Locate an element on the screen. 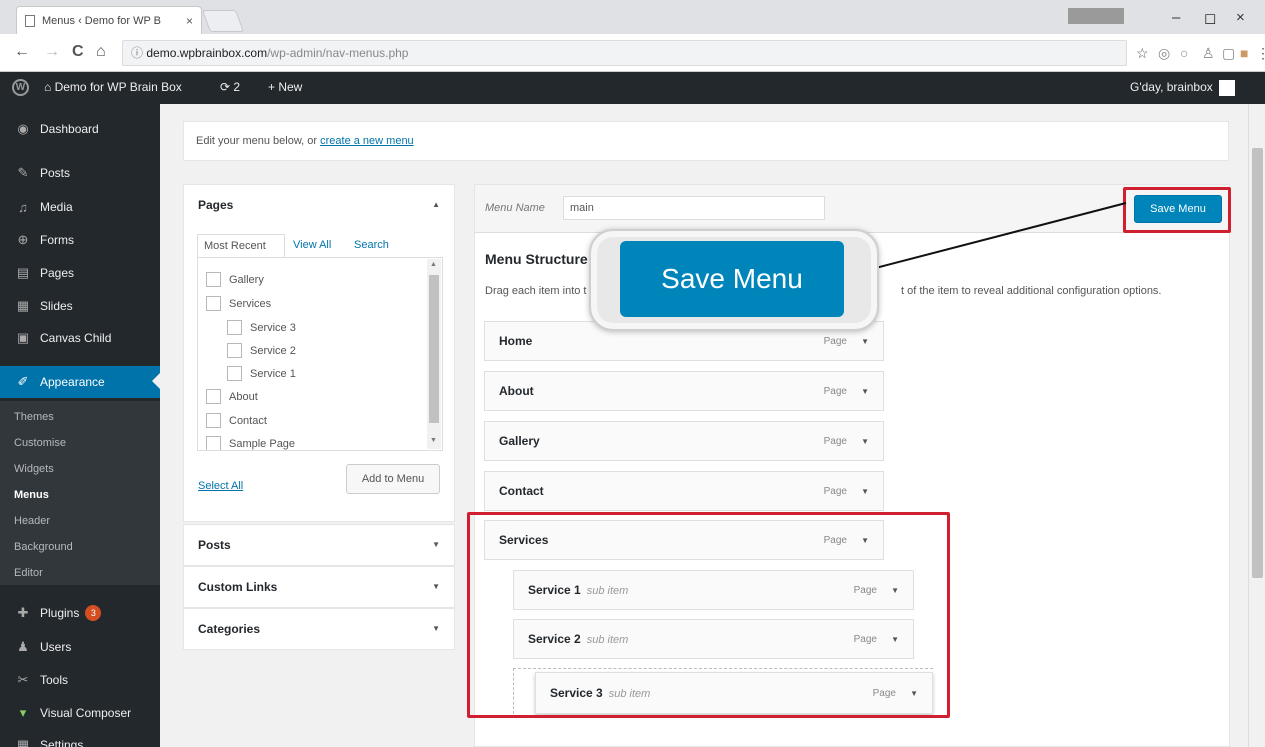  document-icon is located at coordinates (30, 20).